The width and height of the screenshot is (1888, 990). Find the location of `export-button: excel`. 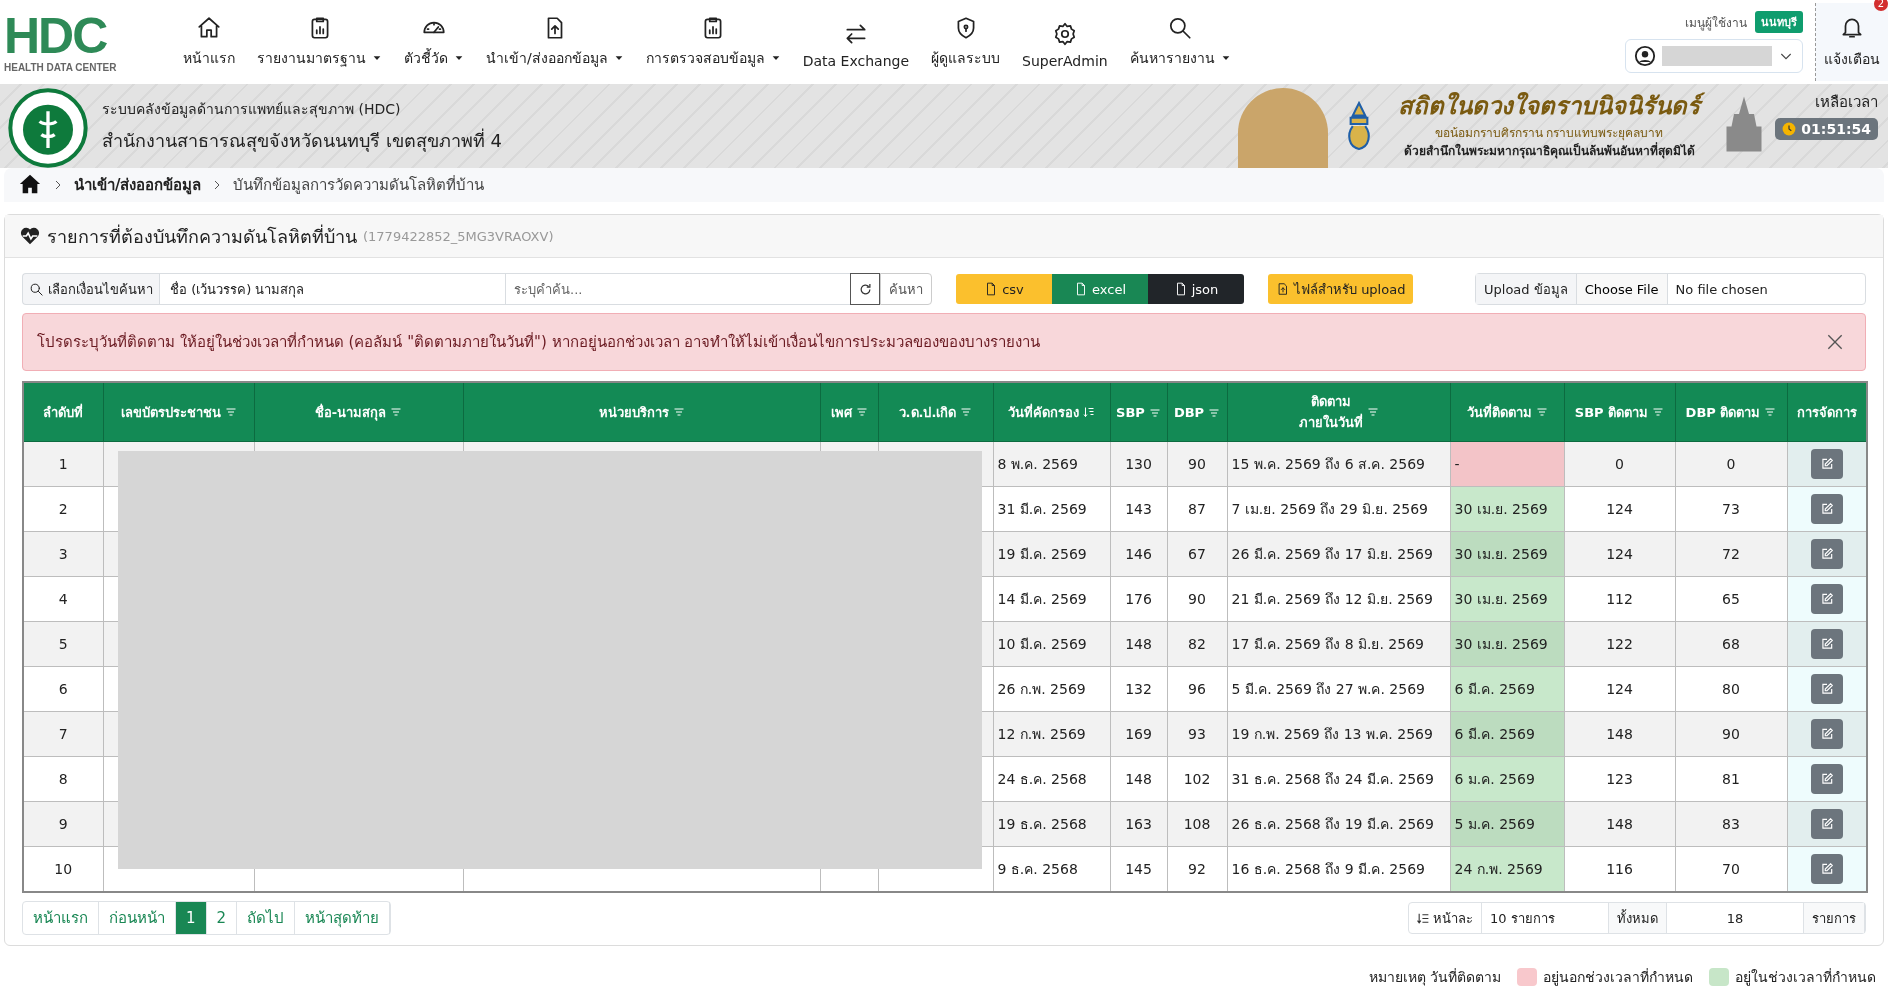

export-button: excel is located at coordinates (1100, 289).